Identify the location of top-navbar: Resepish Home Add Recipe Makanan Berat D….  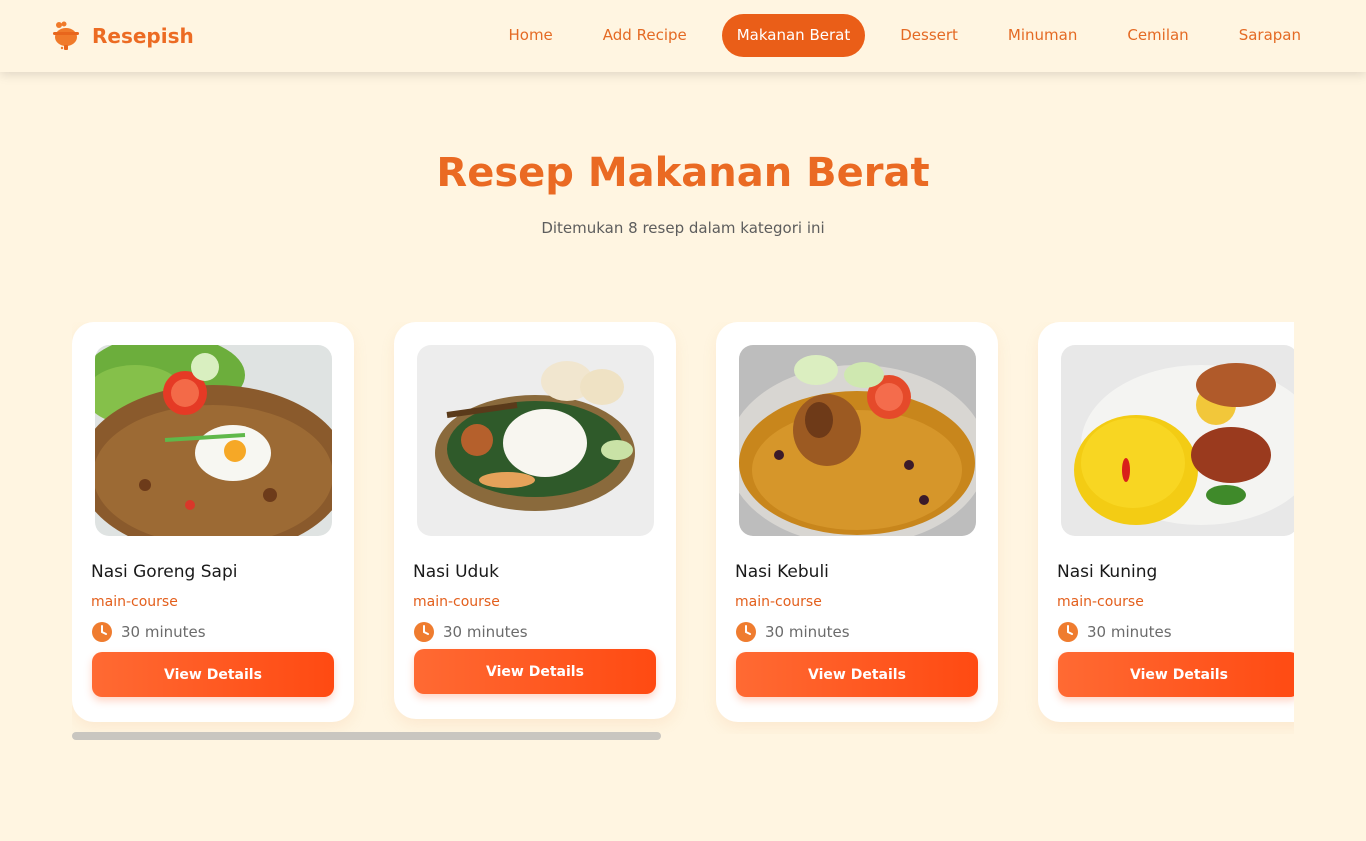
(683, 36).